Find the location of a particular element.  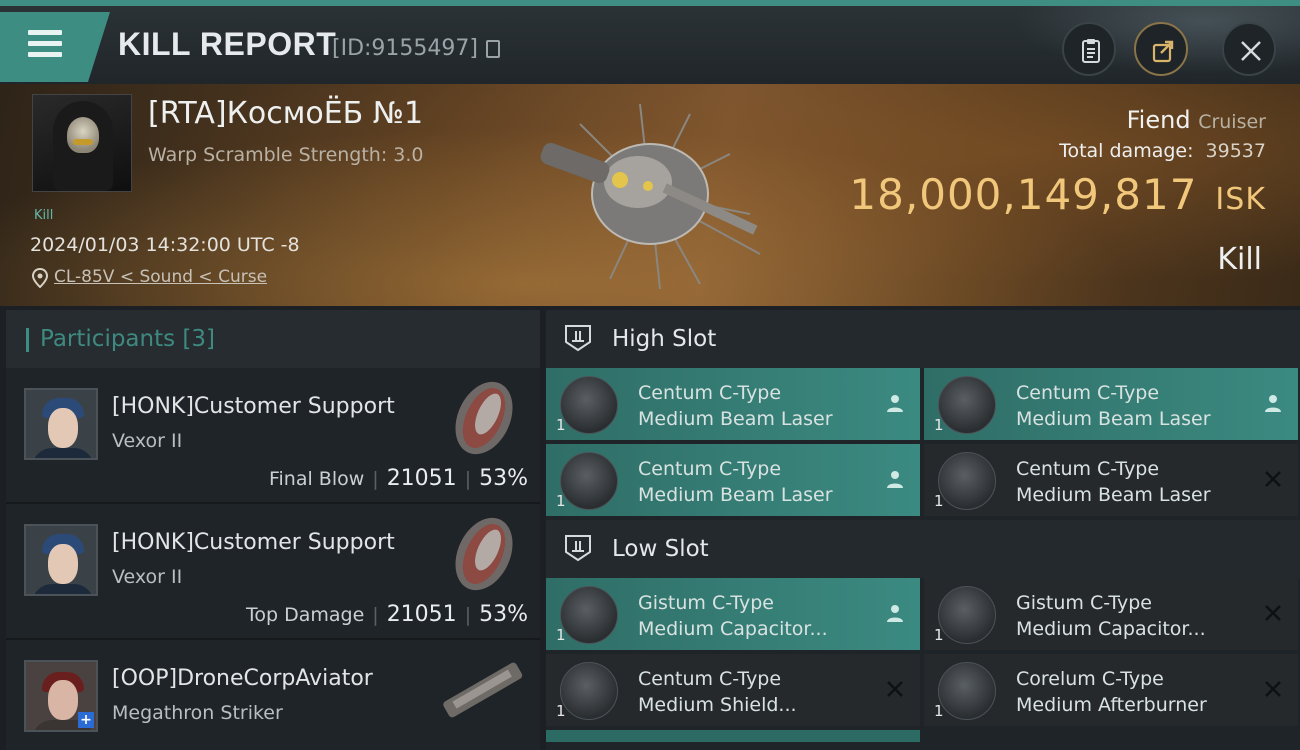

total-damage: Total damage: 39537 is located at coordinates (1162, 151).